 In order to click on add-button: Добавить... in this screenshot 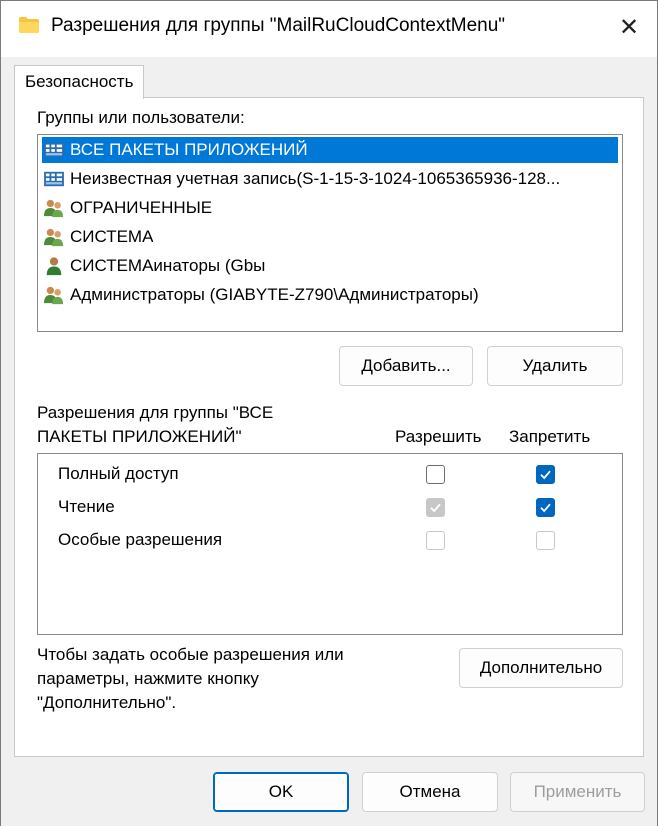, I will do `click(406, 366)`.